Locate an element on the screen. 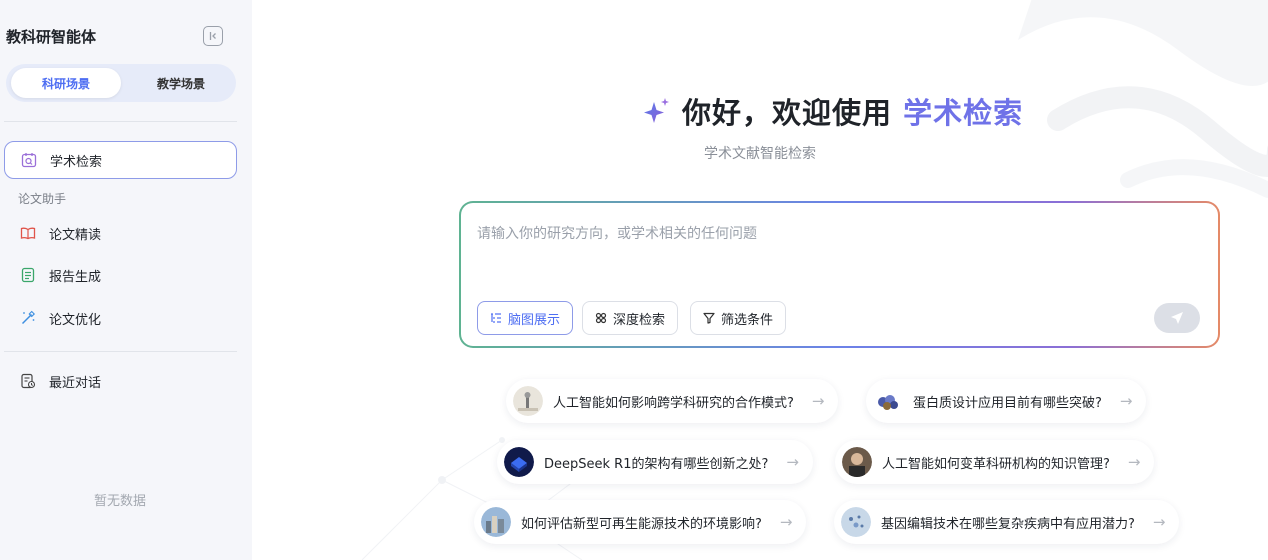  suggestion-chip: 如何评估新型可再生能源技术的环境影响? → is located at coordinates (640, 522).